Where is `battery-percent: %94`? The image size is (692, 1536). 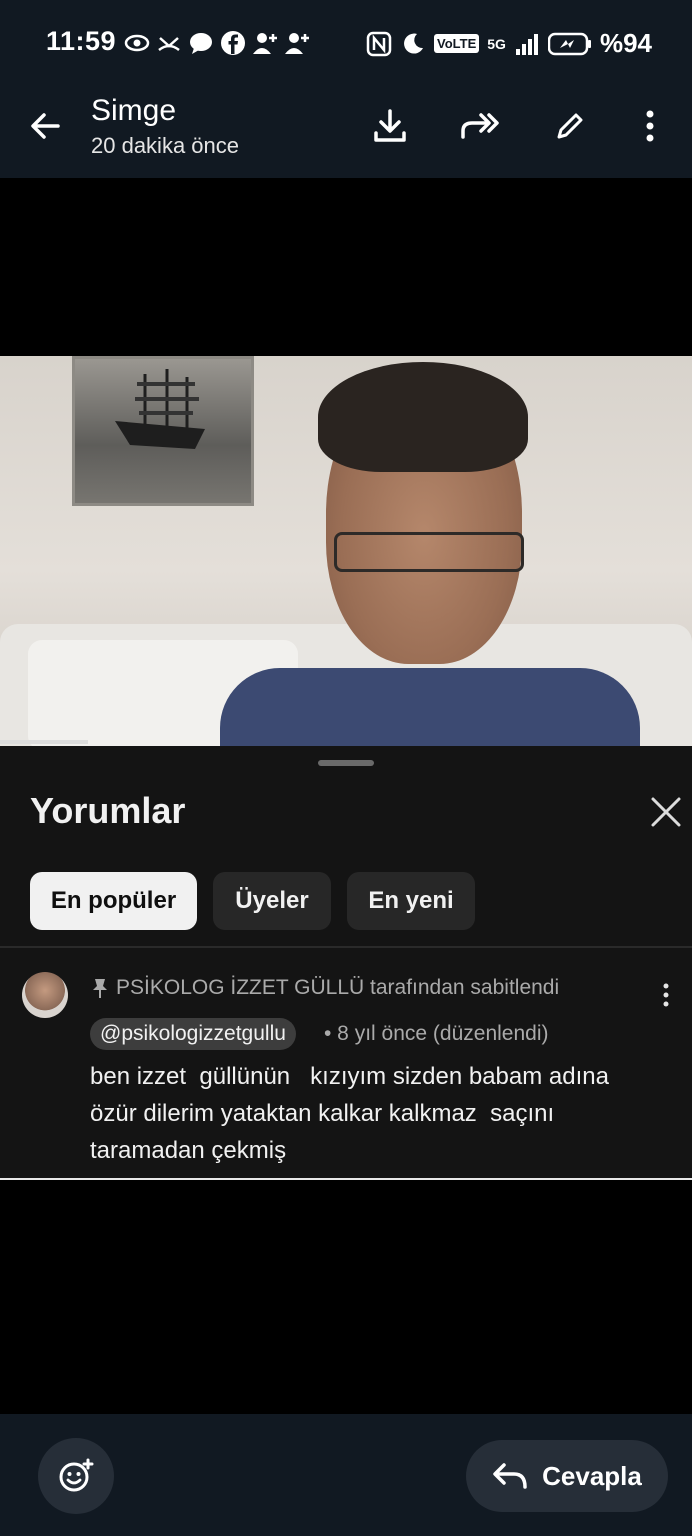 battery-percent: %94 is located at coordinates (625, 43).